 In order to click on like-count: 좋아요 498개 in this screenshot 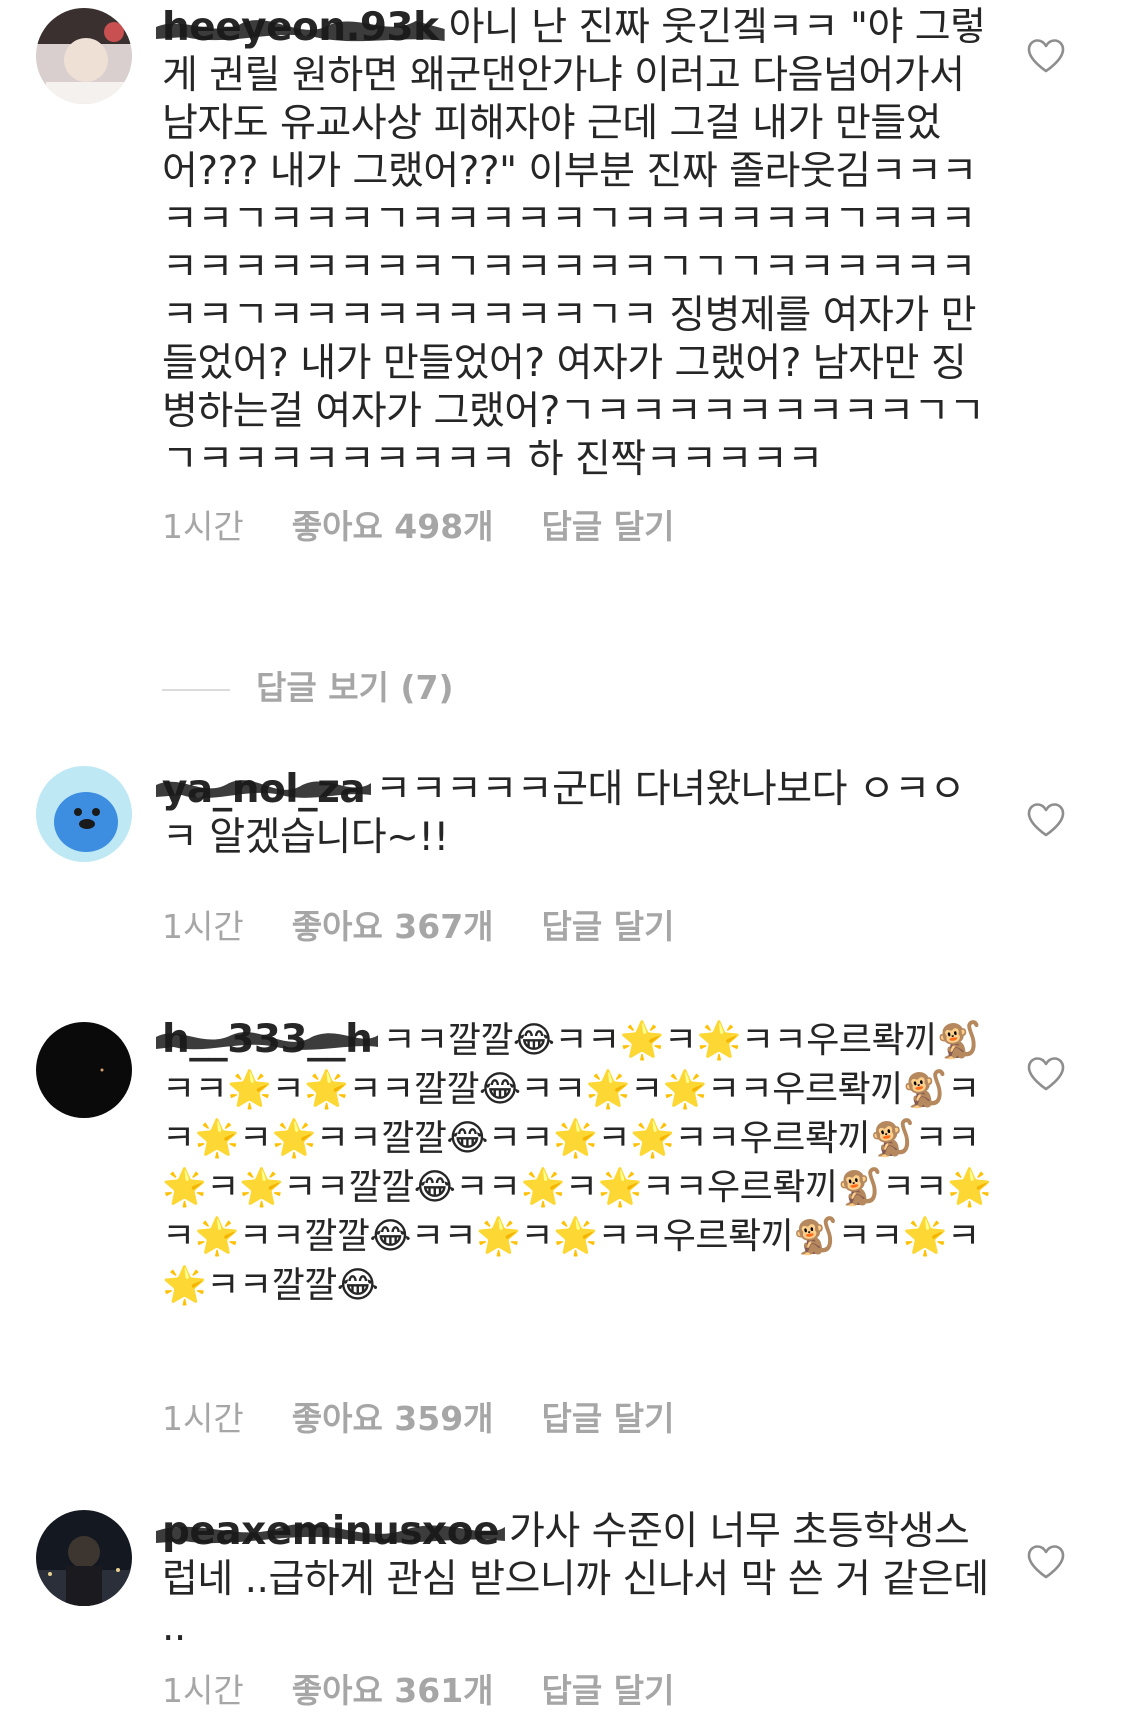, I will do `click(393, 526)`.